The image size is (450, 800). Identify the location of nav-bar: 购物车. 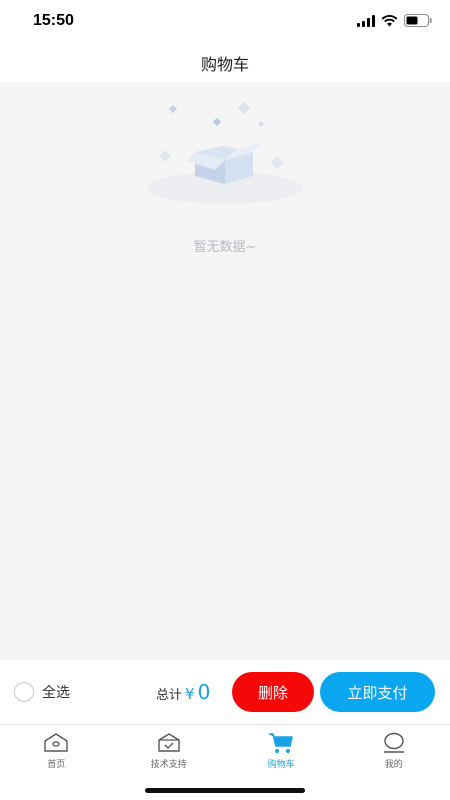
(225, 63).